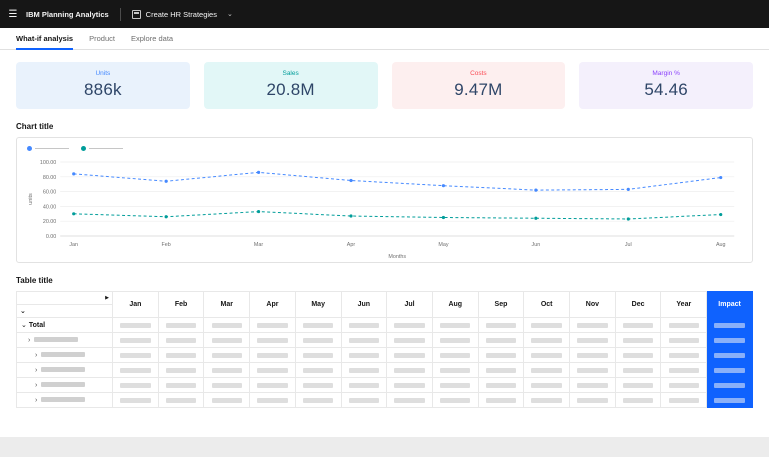  What do you see at coordinates (290, 89) in the screenshot?
I see `kpi-value: 20.8M` at bounding box center [290, 89].